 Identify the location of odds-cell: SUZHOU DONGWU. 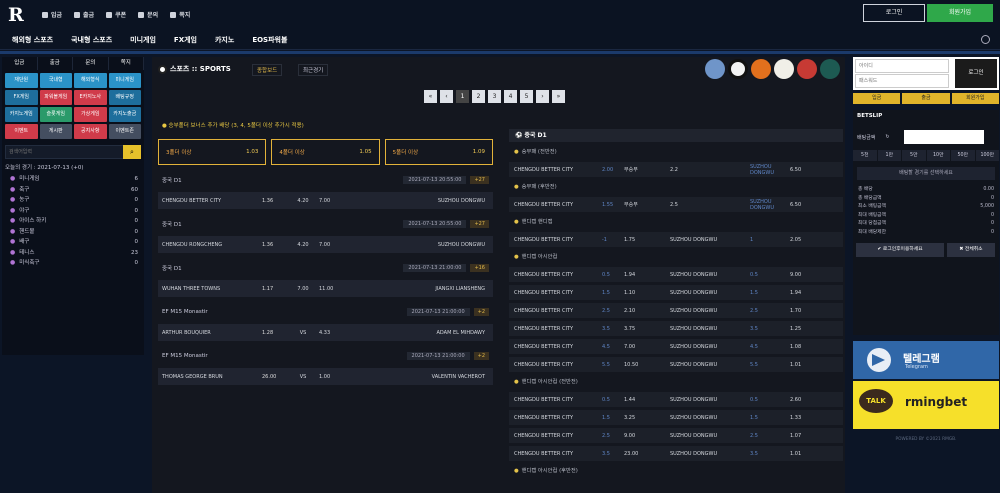
(765, 170).